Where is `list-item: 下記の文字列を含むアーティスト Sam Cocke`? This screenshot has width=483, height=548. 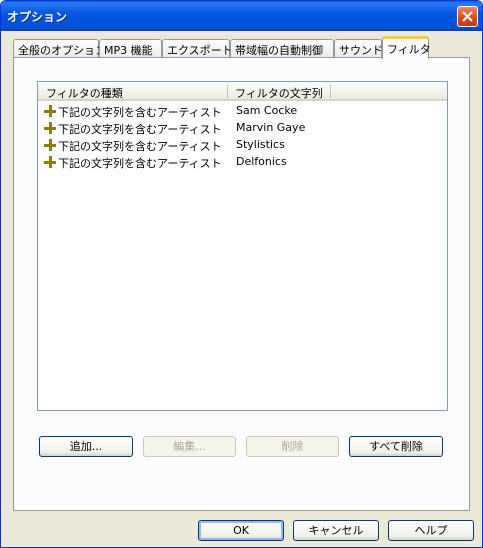
list-item: 下記の文字列を含むアーティスト Sam Cocke is located at coordinates (242, 111).